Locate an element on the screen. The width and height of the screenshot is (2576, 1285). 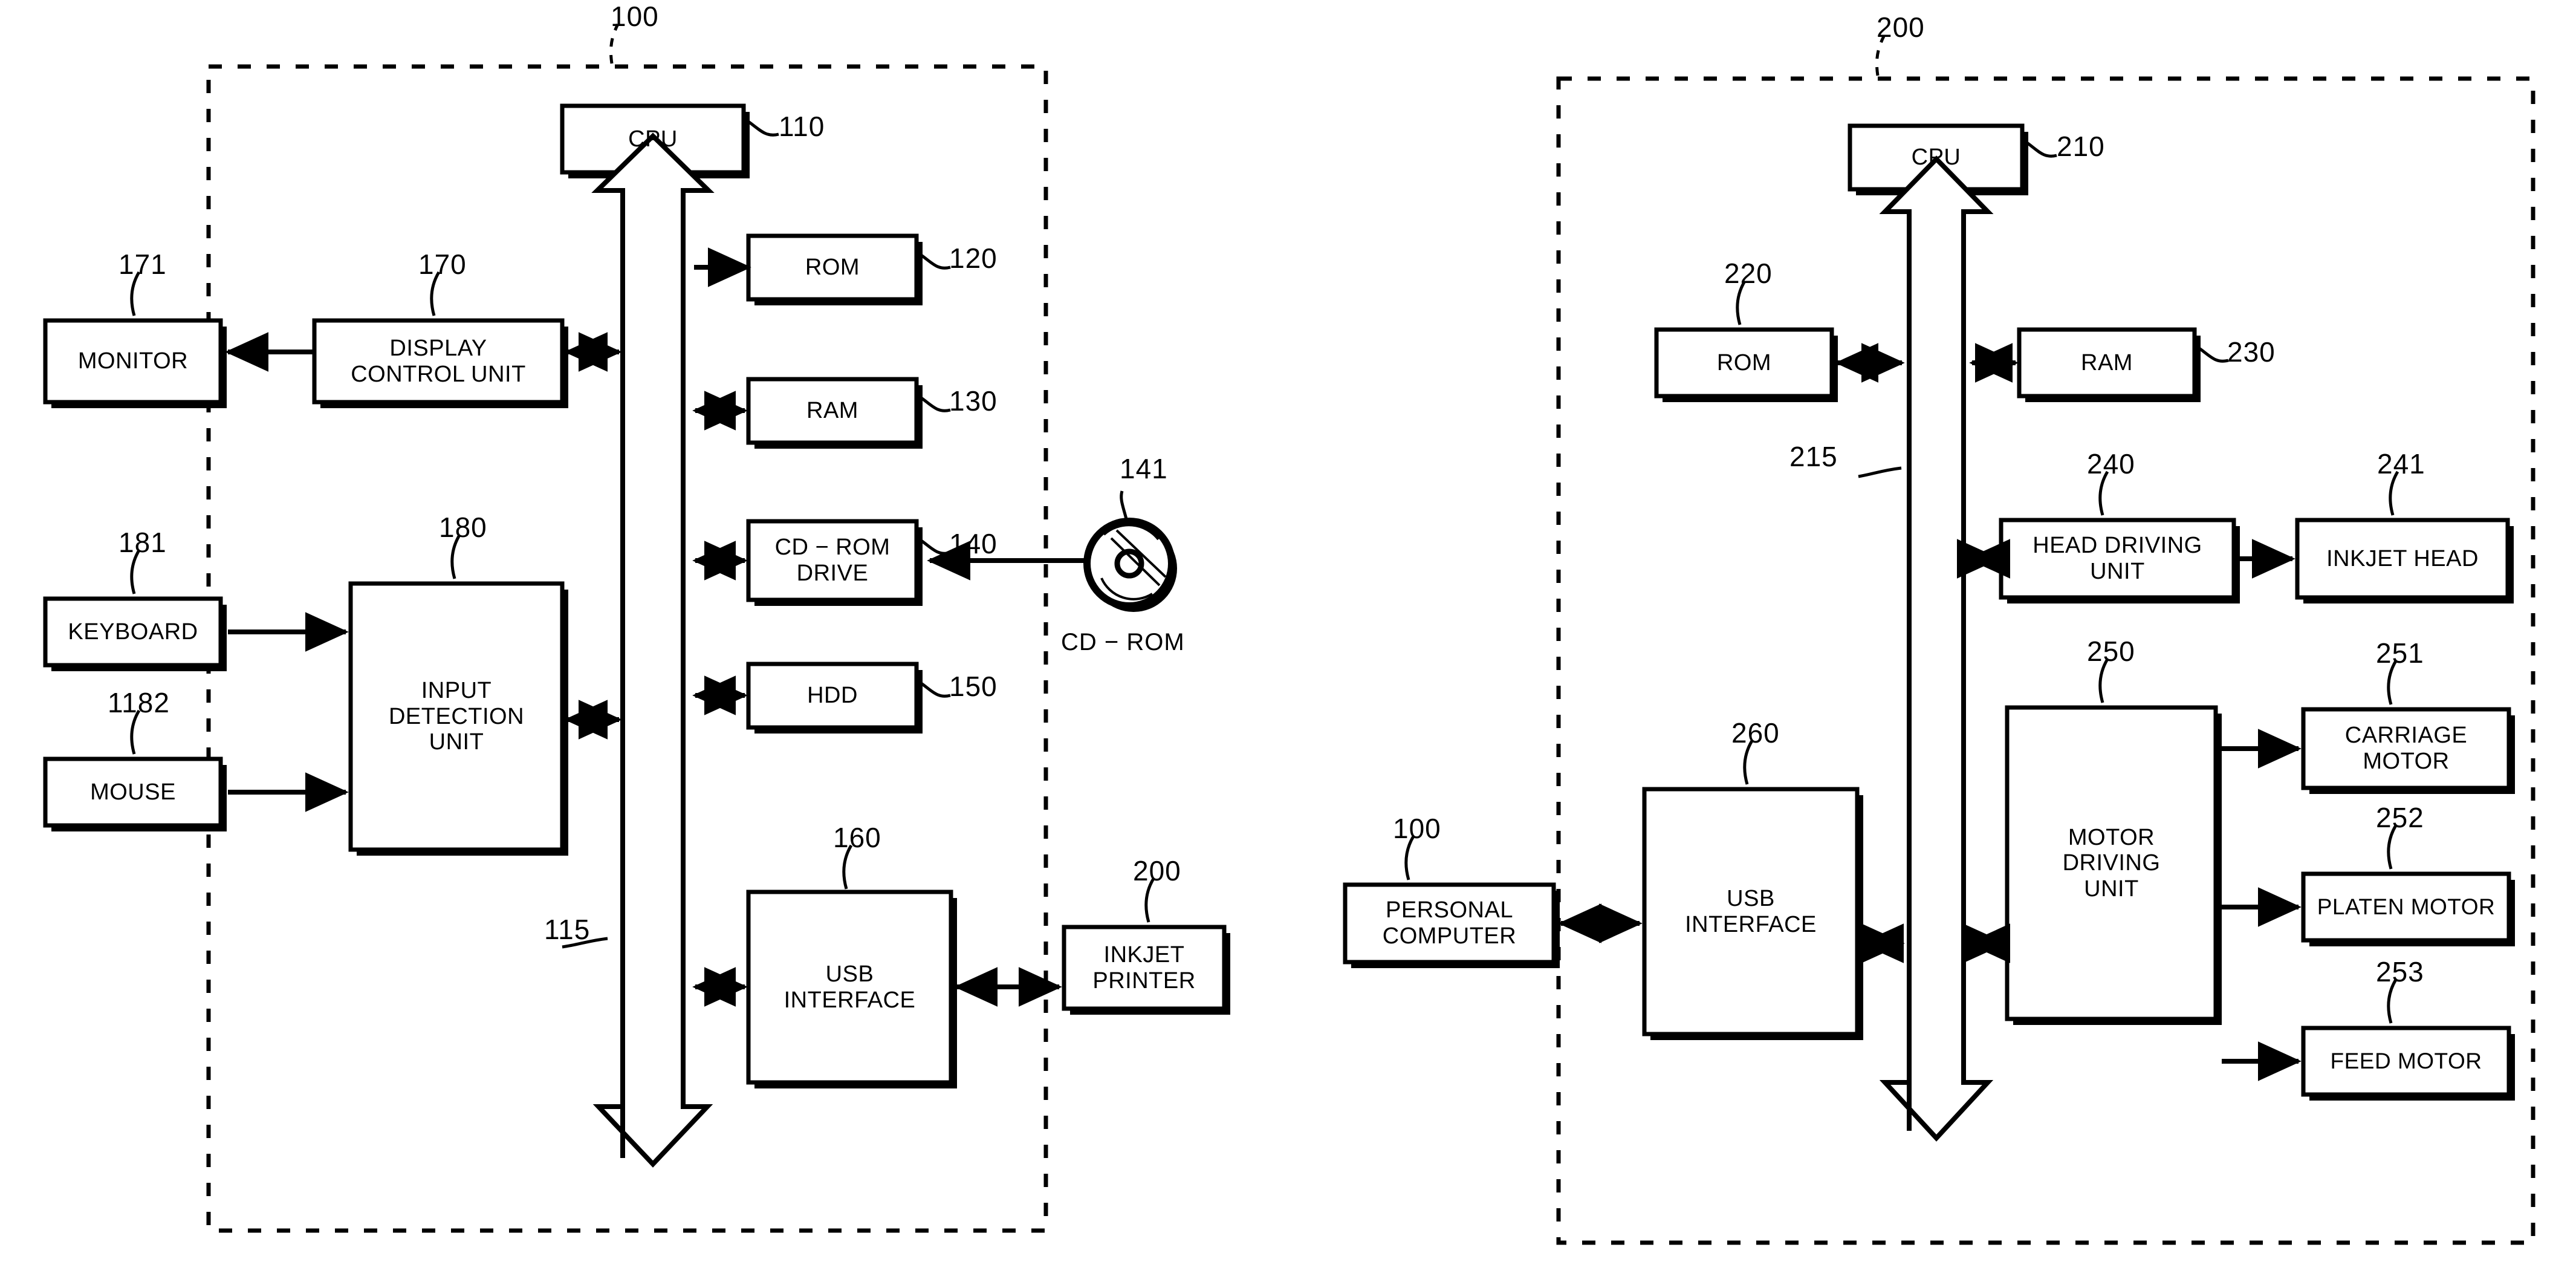
ref-numeral-260: 260 is located at coordinates (1756, 733).